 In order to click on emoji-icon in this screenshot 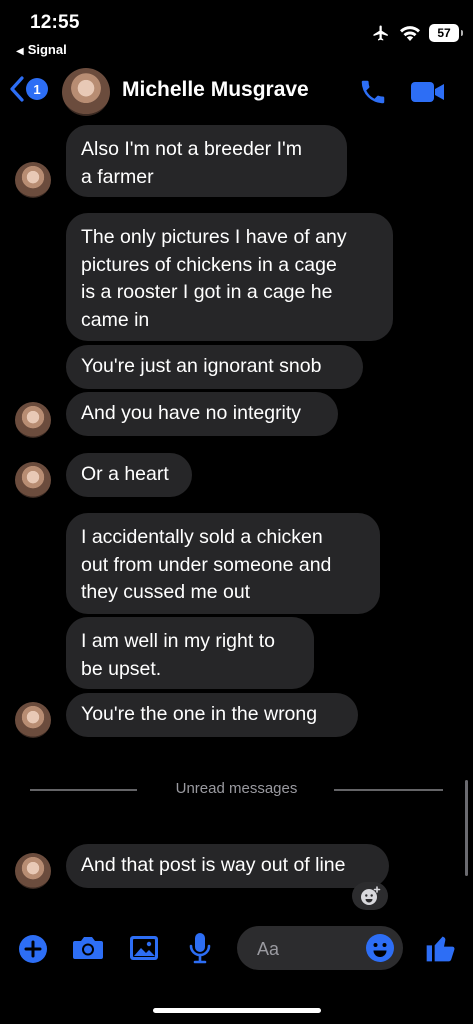, I will do `click(380, 948)`.